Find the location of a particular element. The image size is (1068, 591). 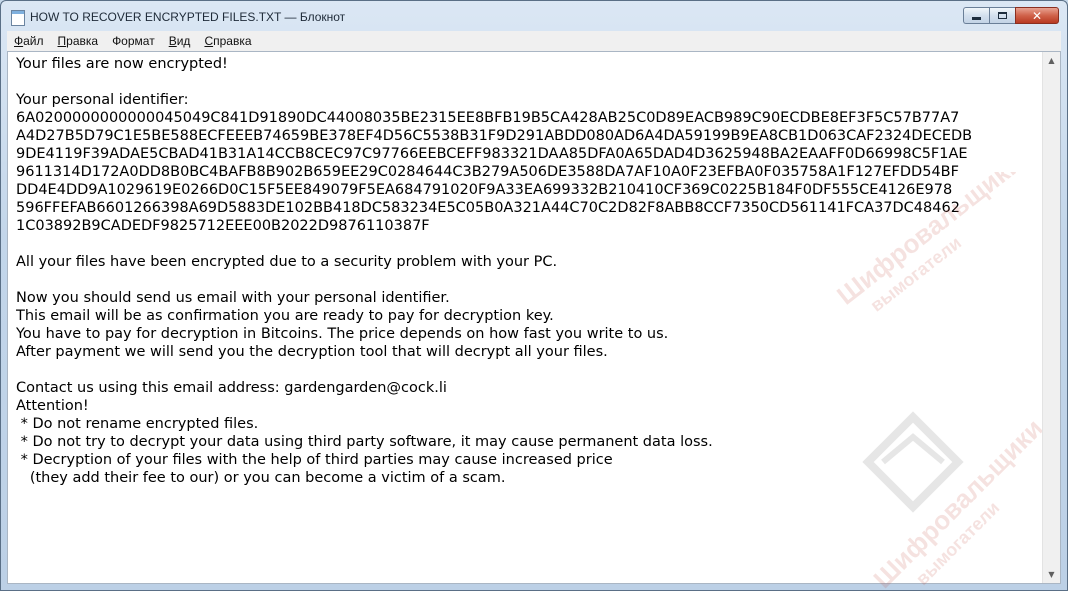

menu-file: Файл is located at coordinates (29, 41).